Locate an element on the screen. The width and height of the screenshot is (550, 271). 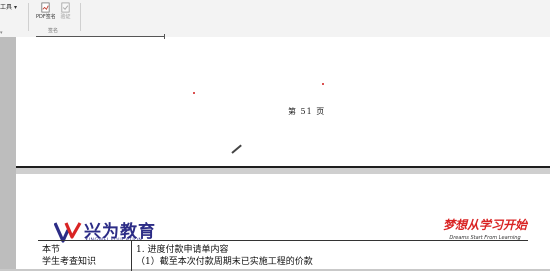
pdf-sign-label: PDF签名 is located at coordinates (46, 17).